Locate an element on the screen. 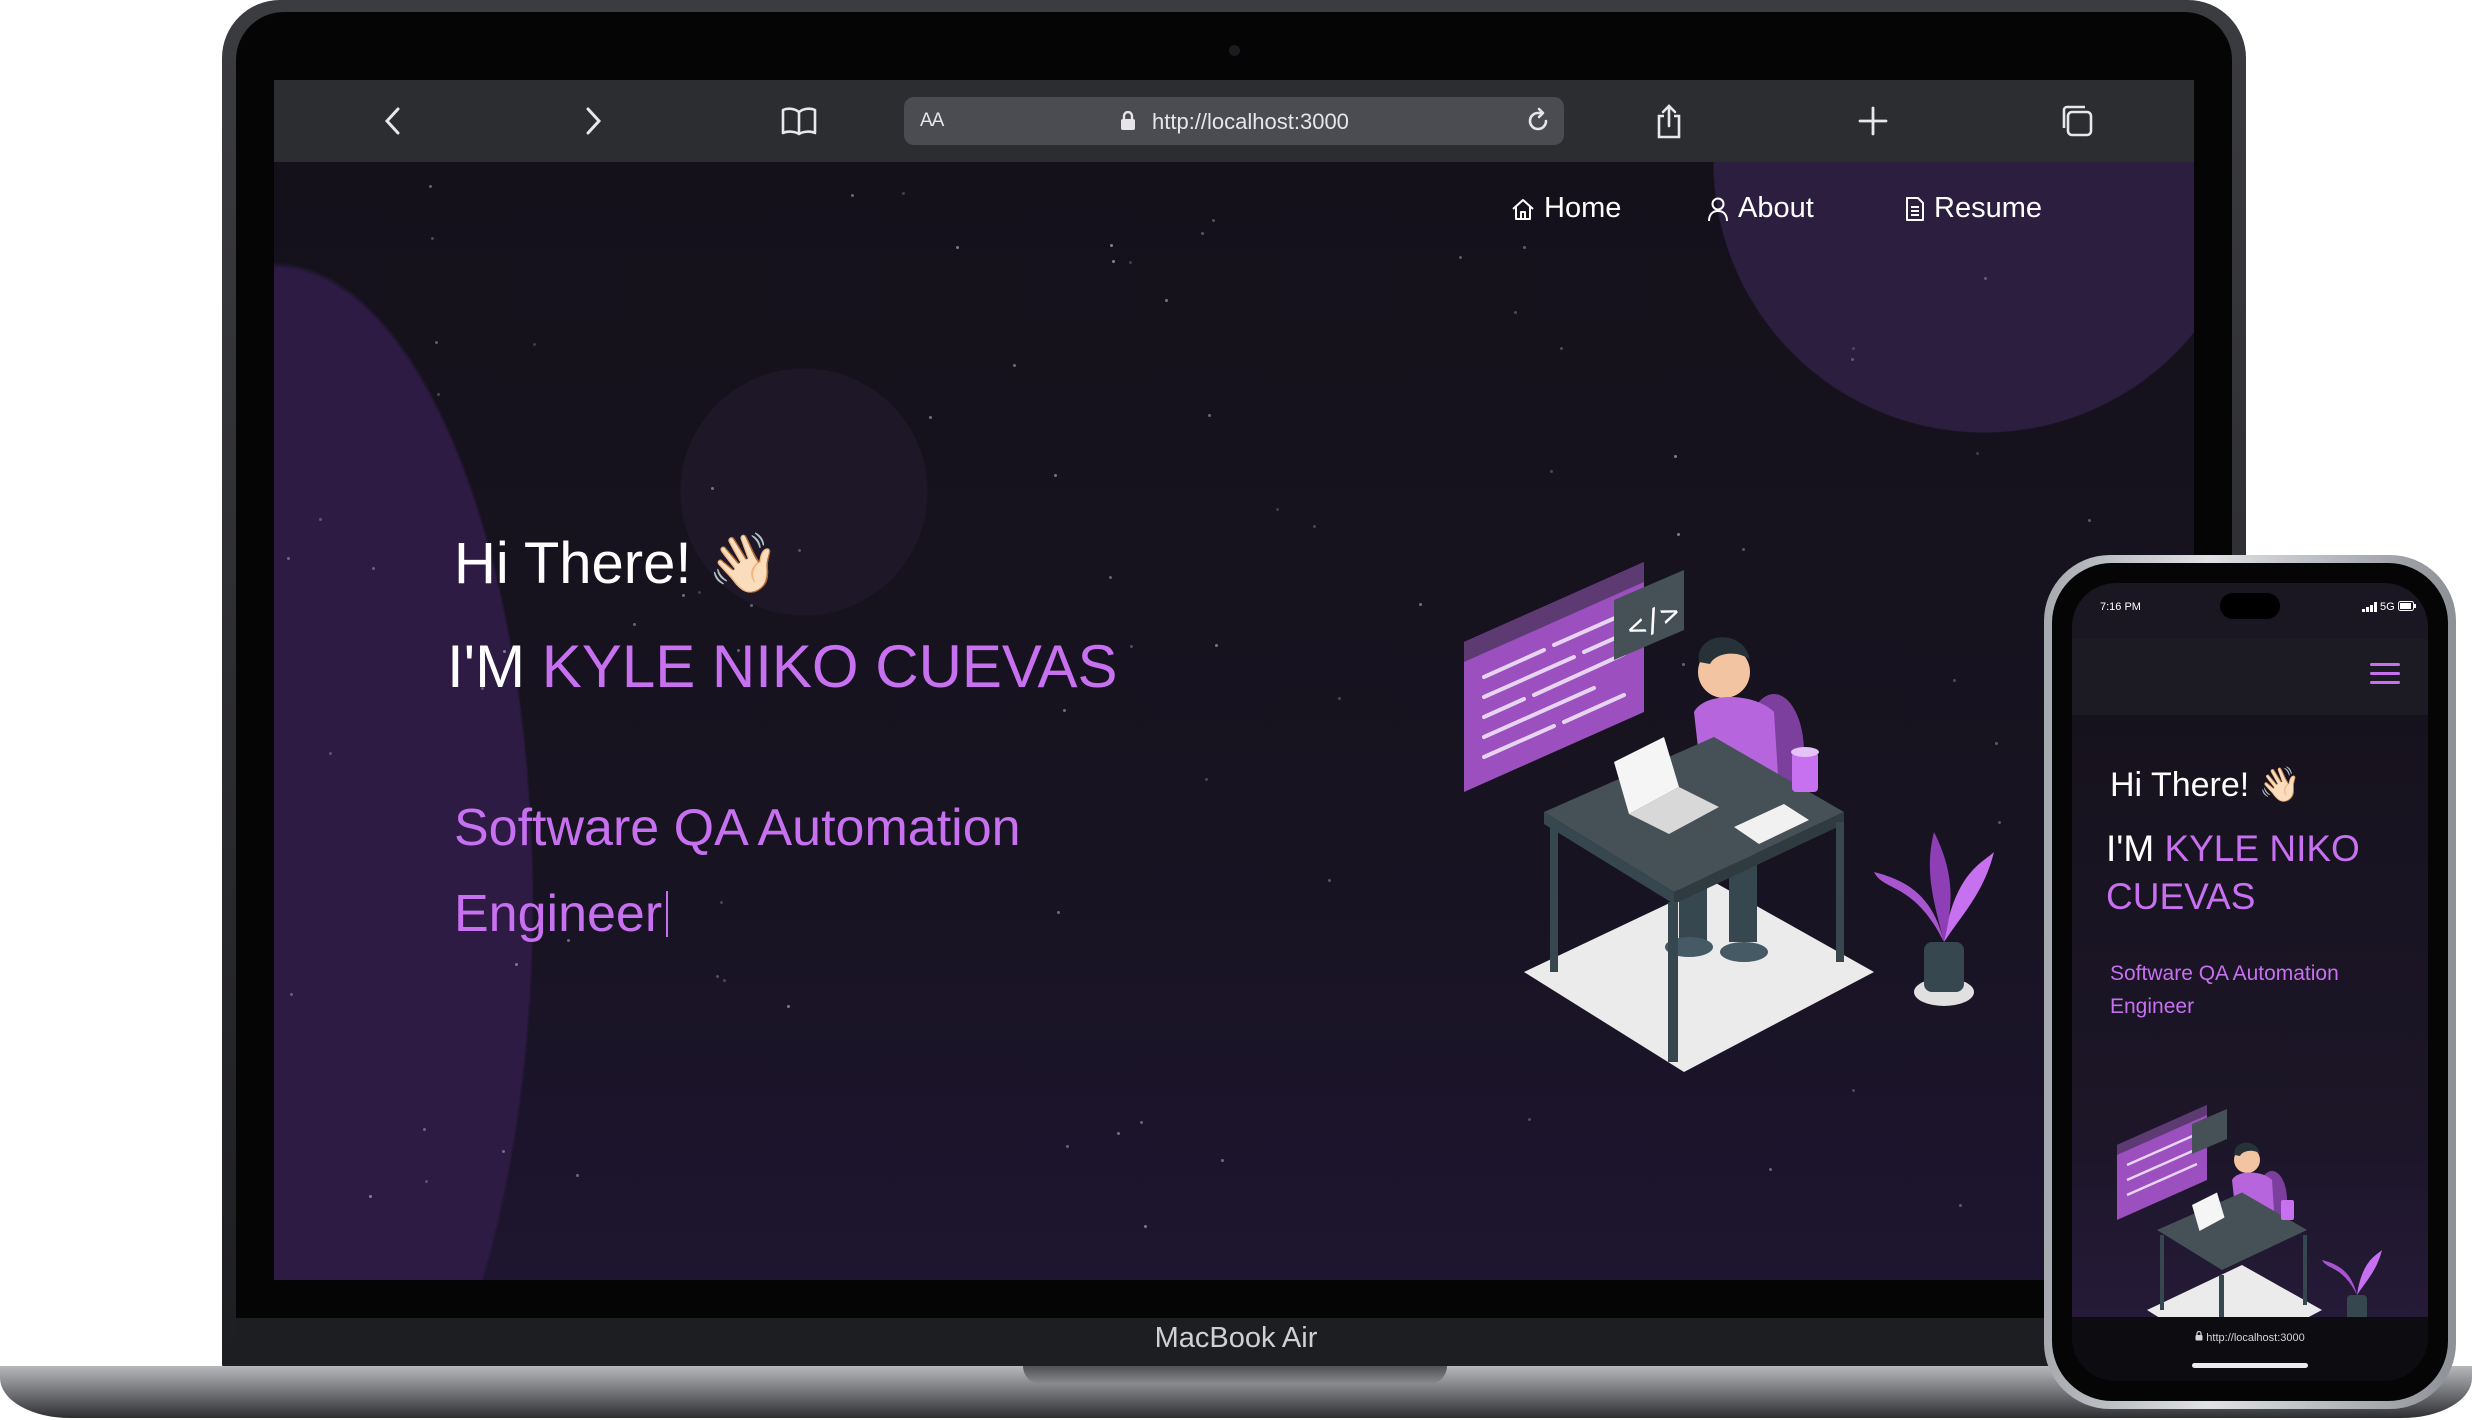 This screenshot has width=2472, height=1420. document-icon is located at coordinates (1915, 208).